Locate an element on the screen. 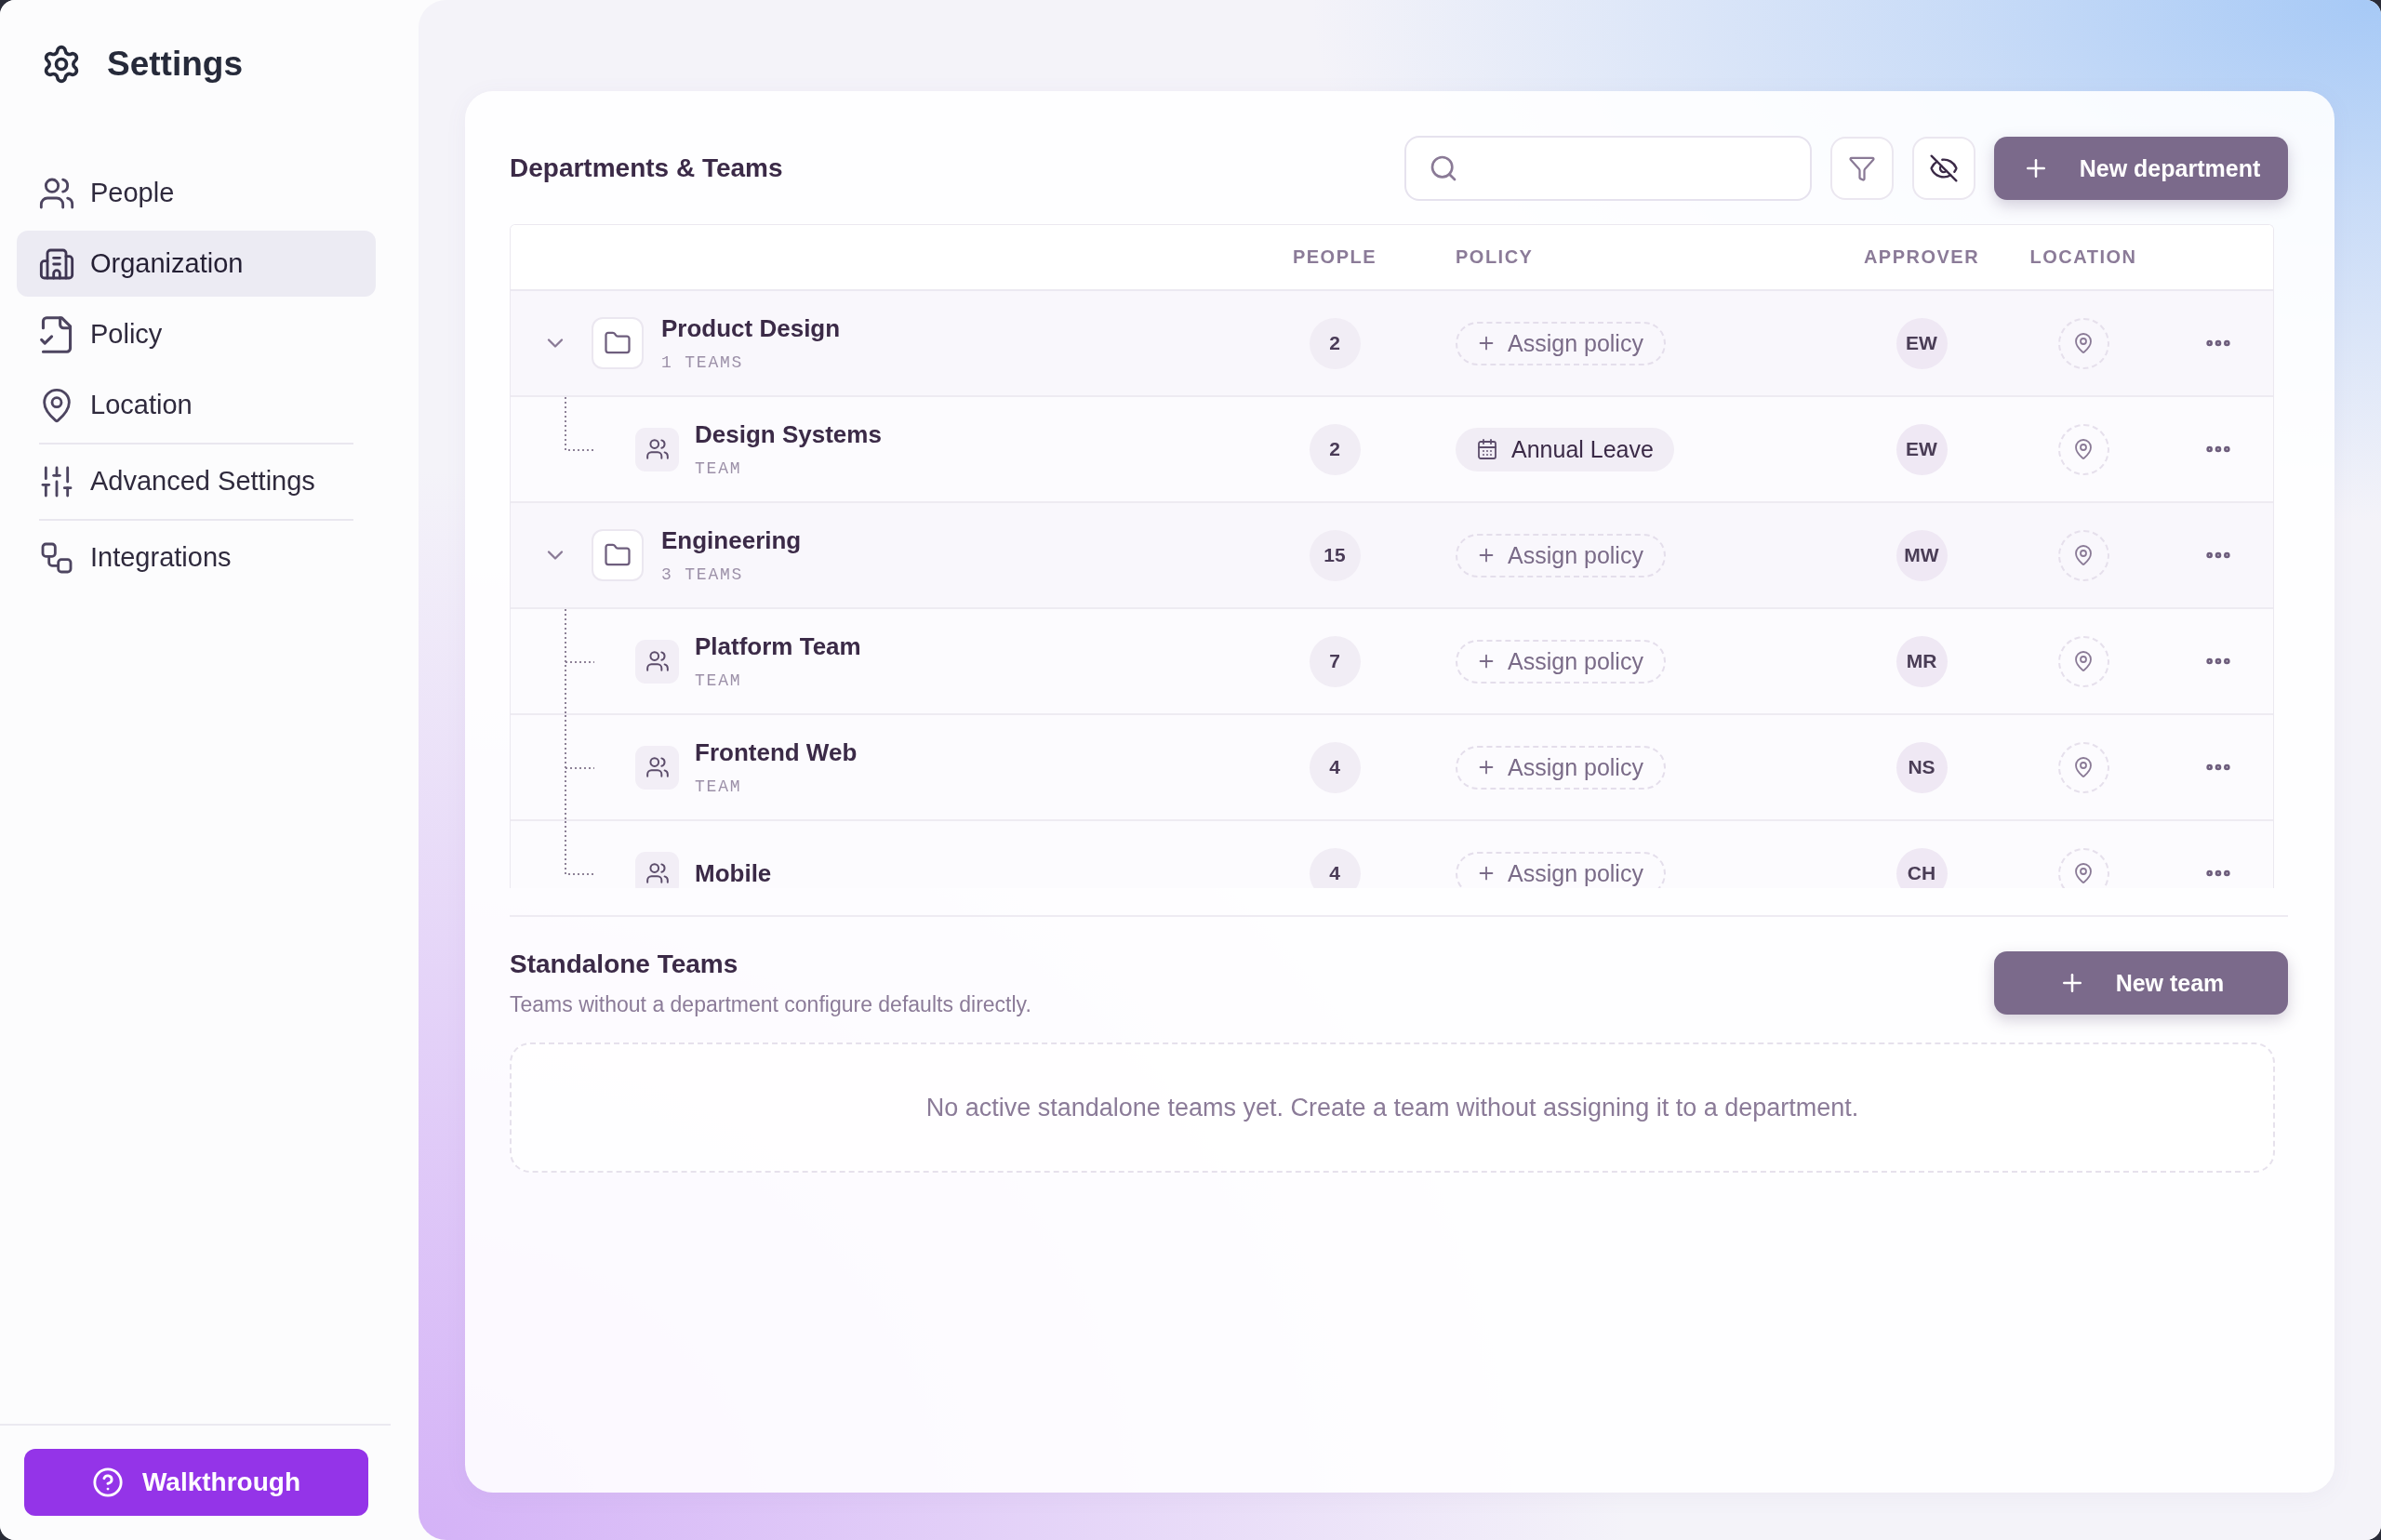  column-header: LOCATION is located at coordinates (2083, 257).